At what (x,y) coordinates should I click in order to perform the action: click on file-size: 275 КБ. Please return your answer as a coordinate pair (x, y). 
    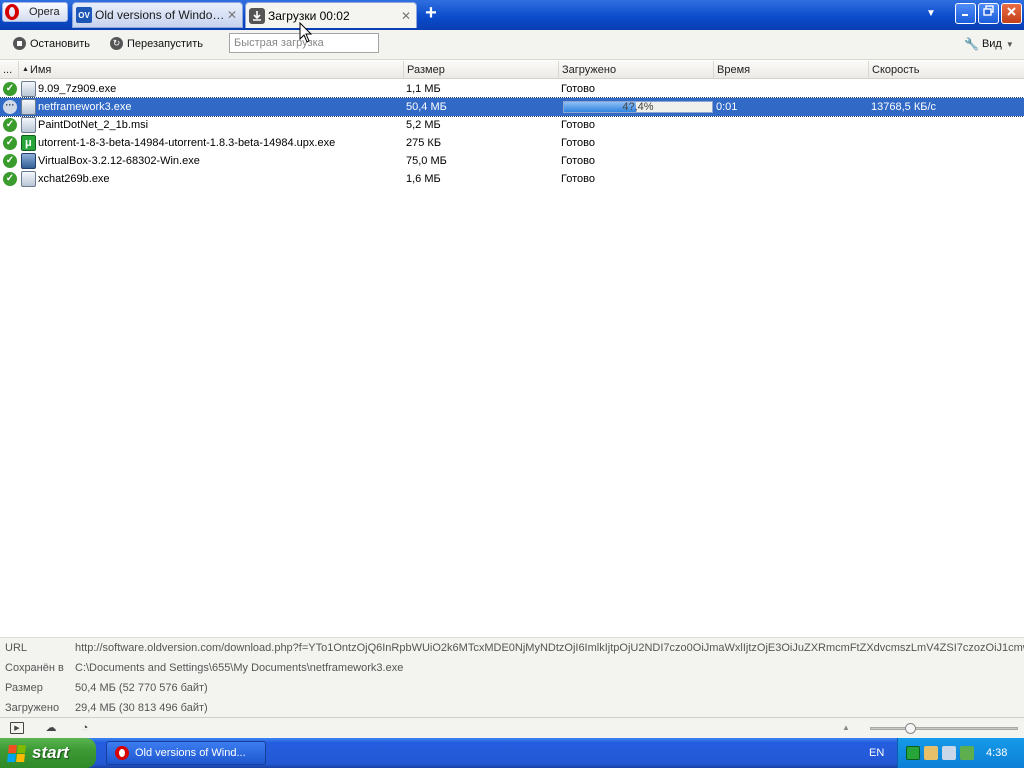
    Looking at the image, I should click on (424, 143).